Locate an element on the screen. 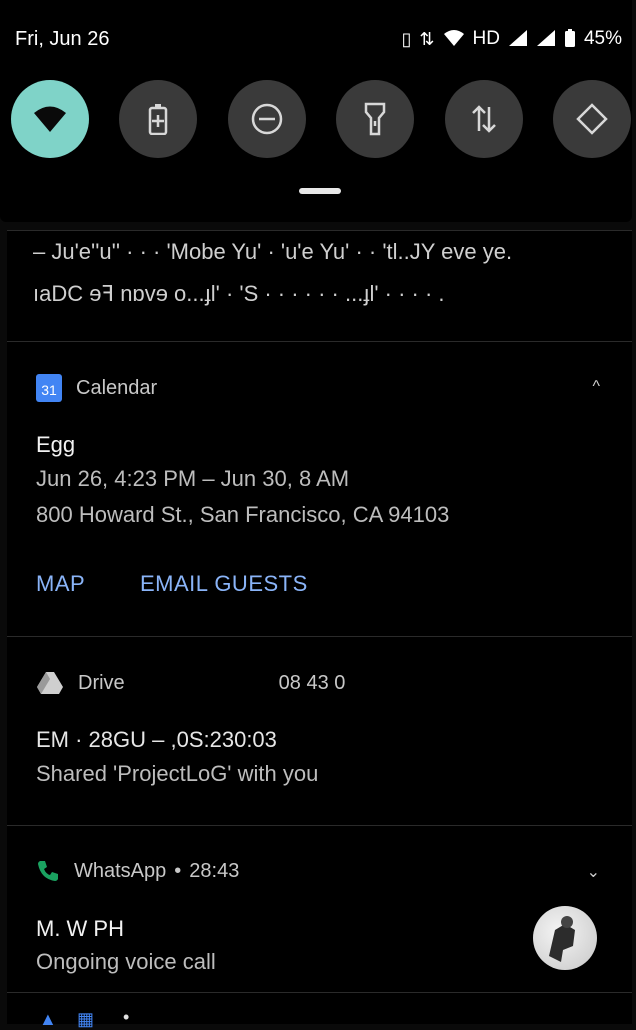 The width and height of the screenshot is (636, 1030). wifi-tile is located at coordinates (50, 119).